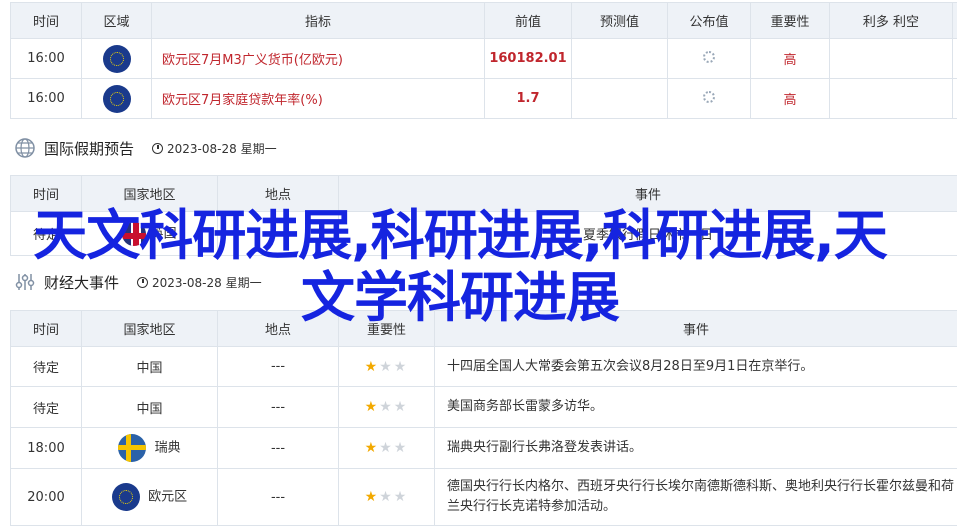 The width and height of the screenshot is (957, 527). I want to click on indicator-link: 欧元区7月家庭贷款年率(%), so click(318, 98).